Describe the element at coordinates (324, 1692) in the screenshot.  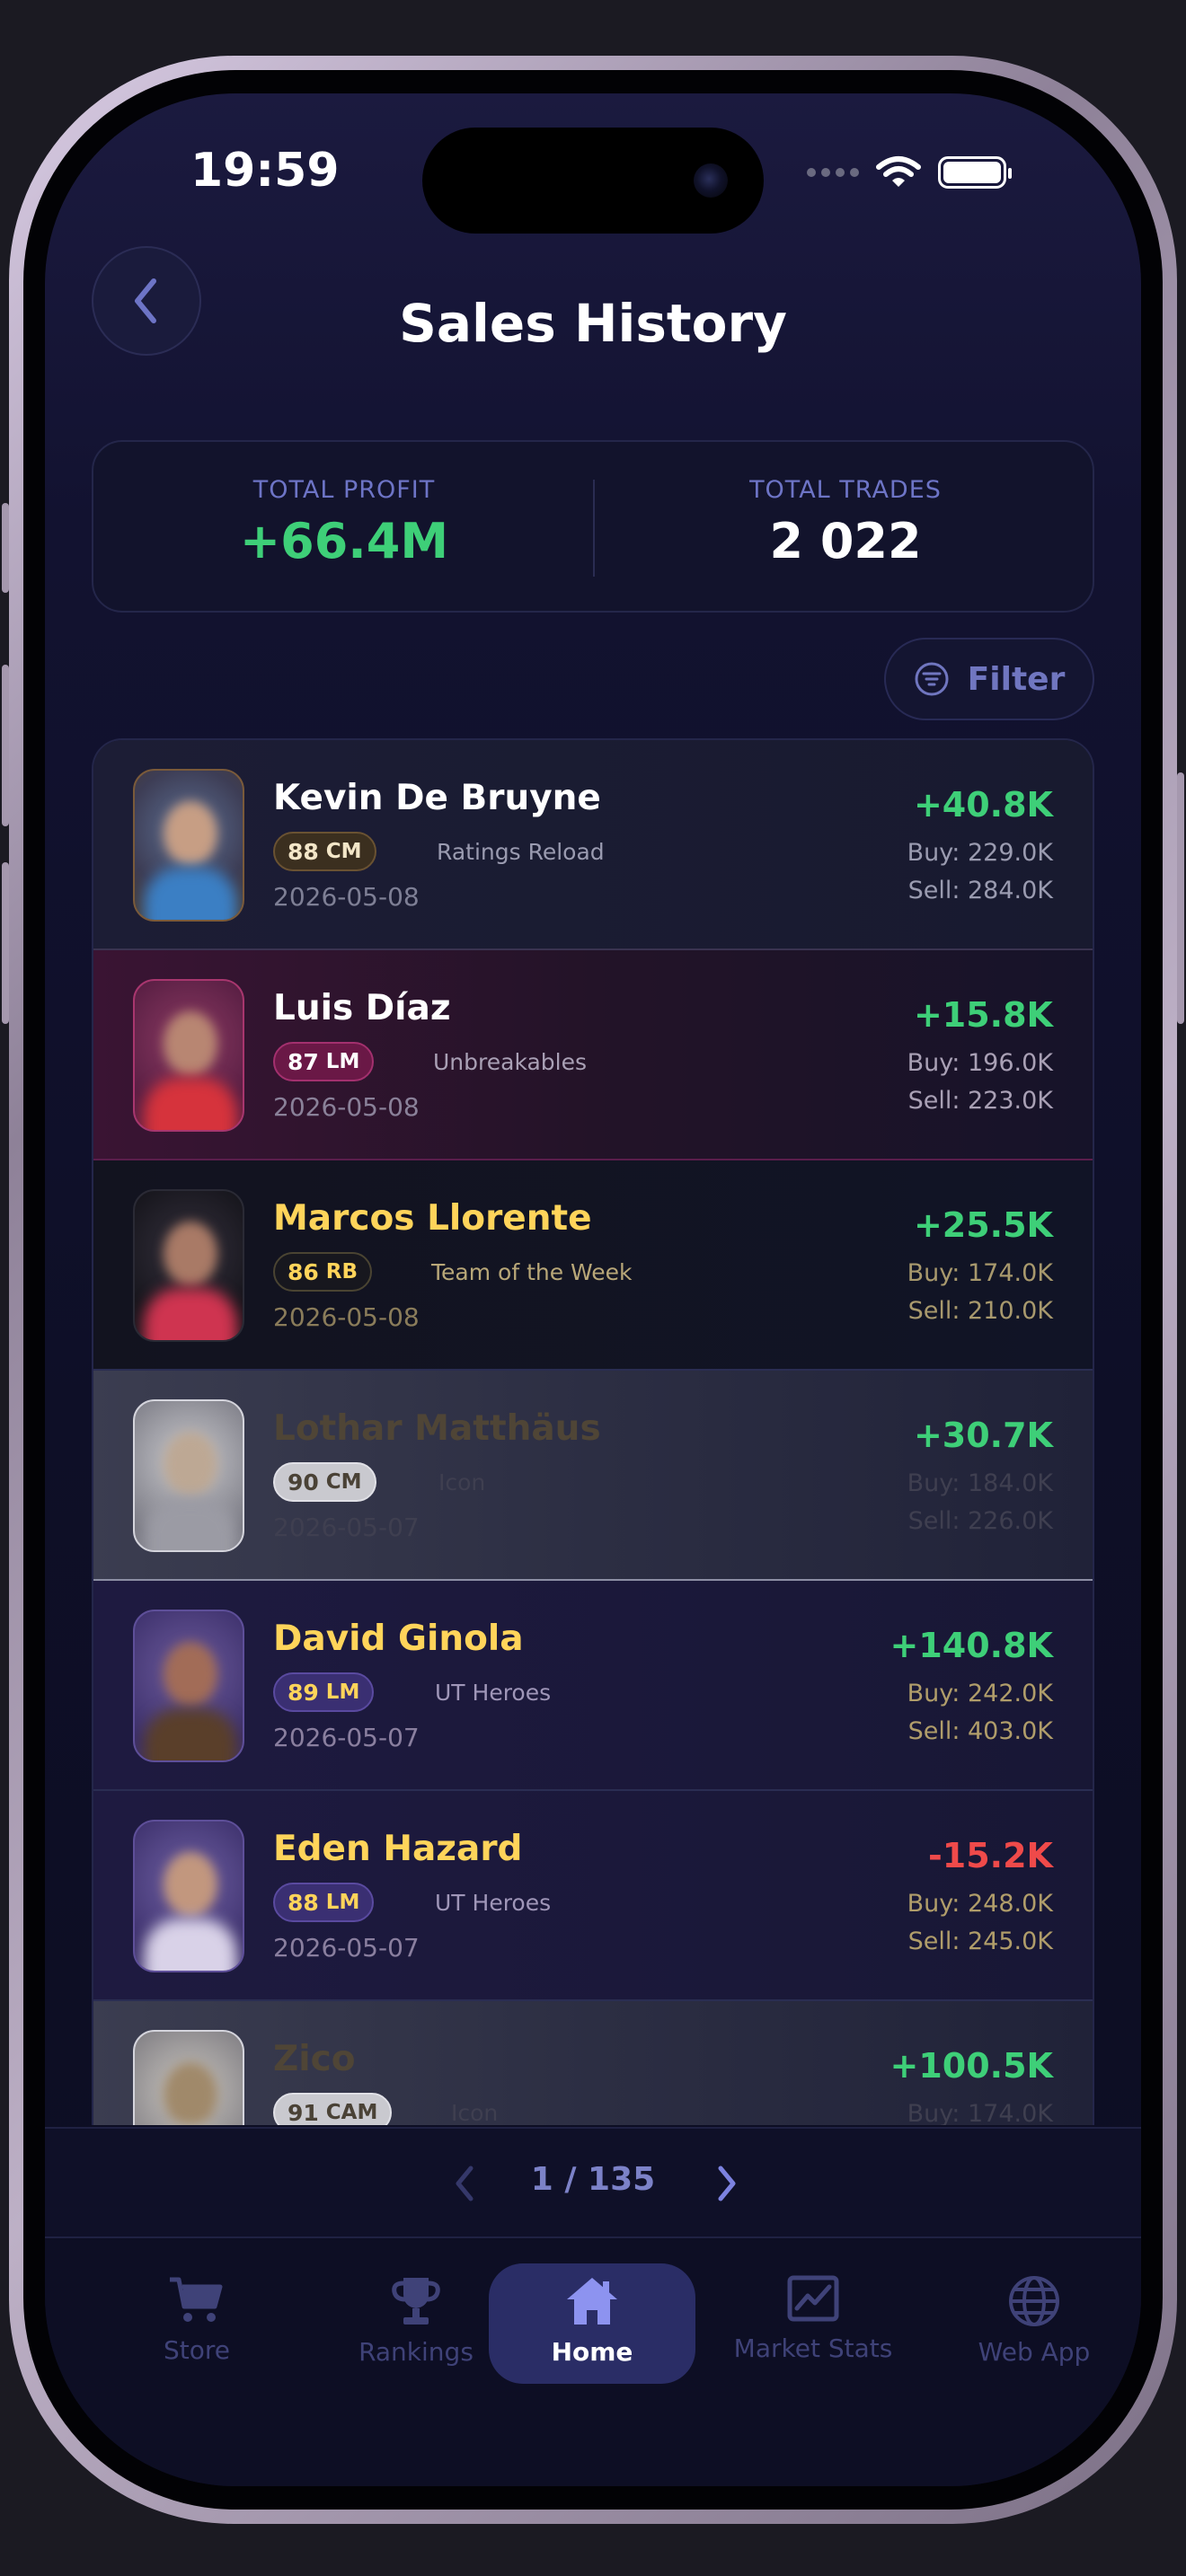
I see `rating-badge: 89 LM` at that location.